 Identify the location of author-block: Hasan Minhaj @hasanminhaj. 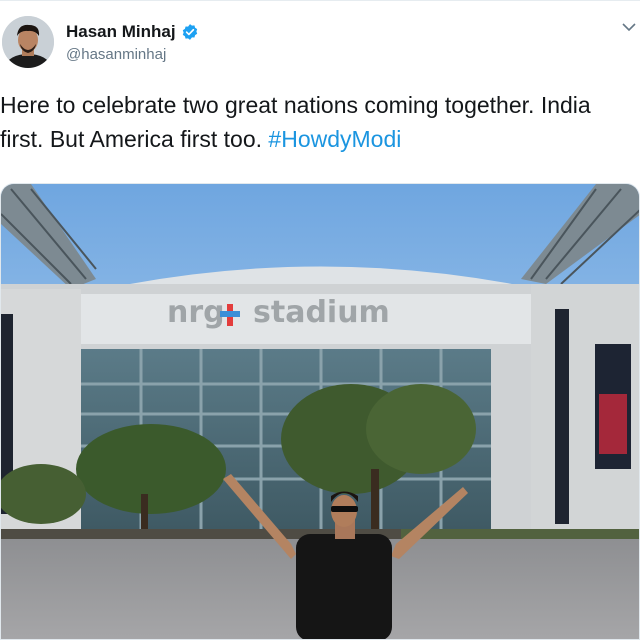
(132, 41).